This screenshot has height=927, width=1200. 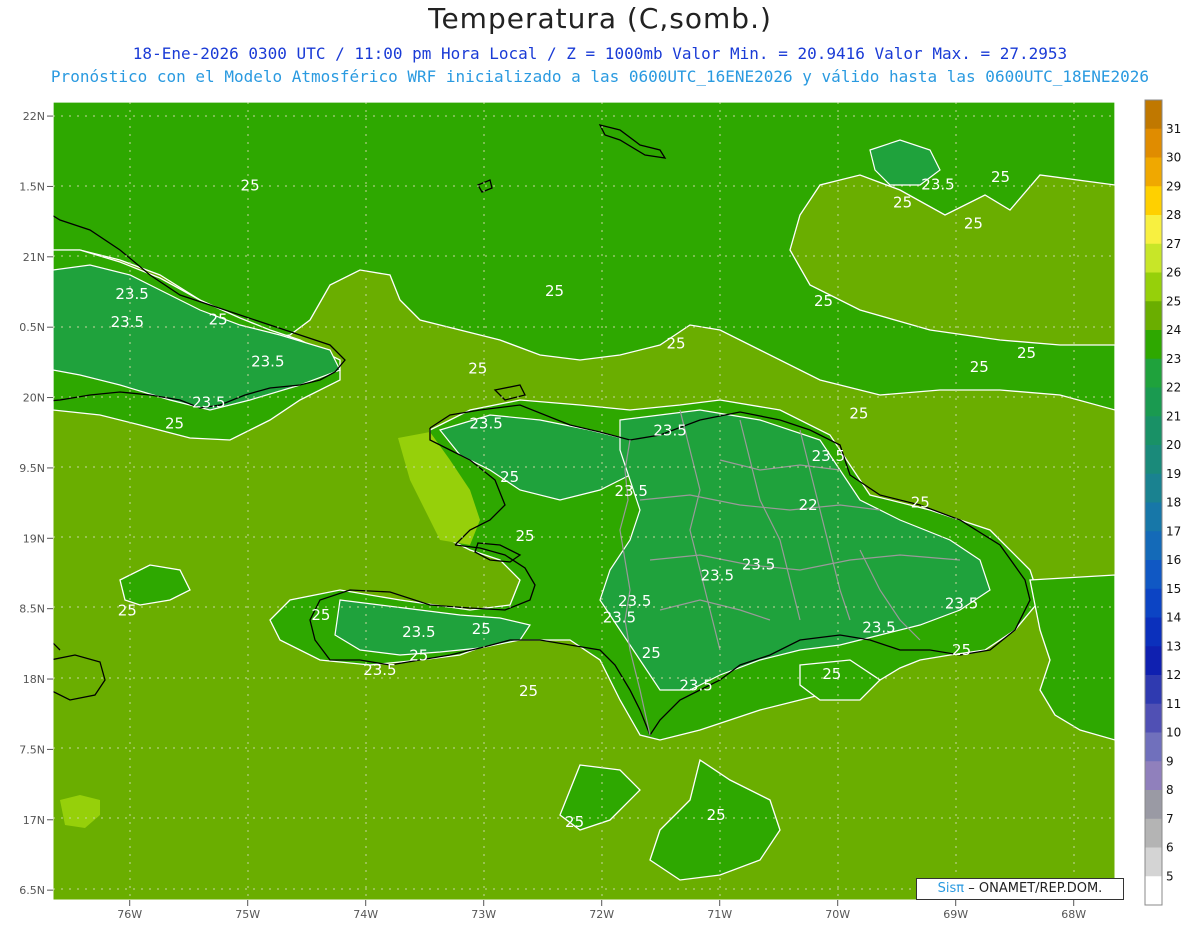 I want to click on colorbar-label: 15, so click(x=1173, y=589).